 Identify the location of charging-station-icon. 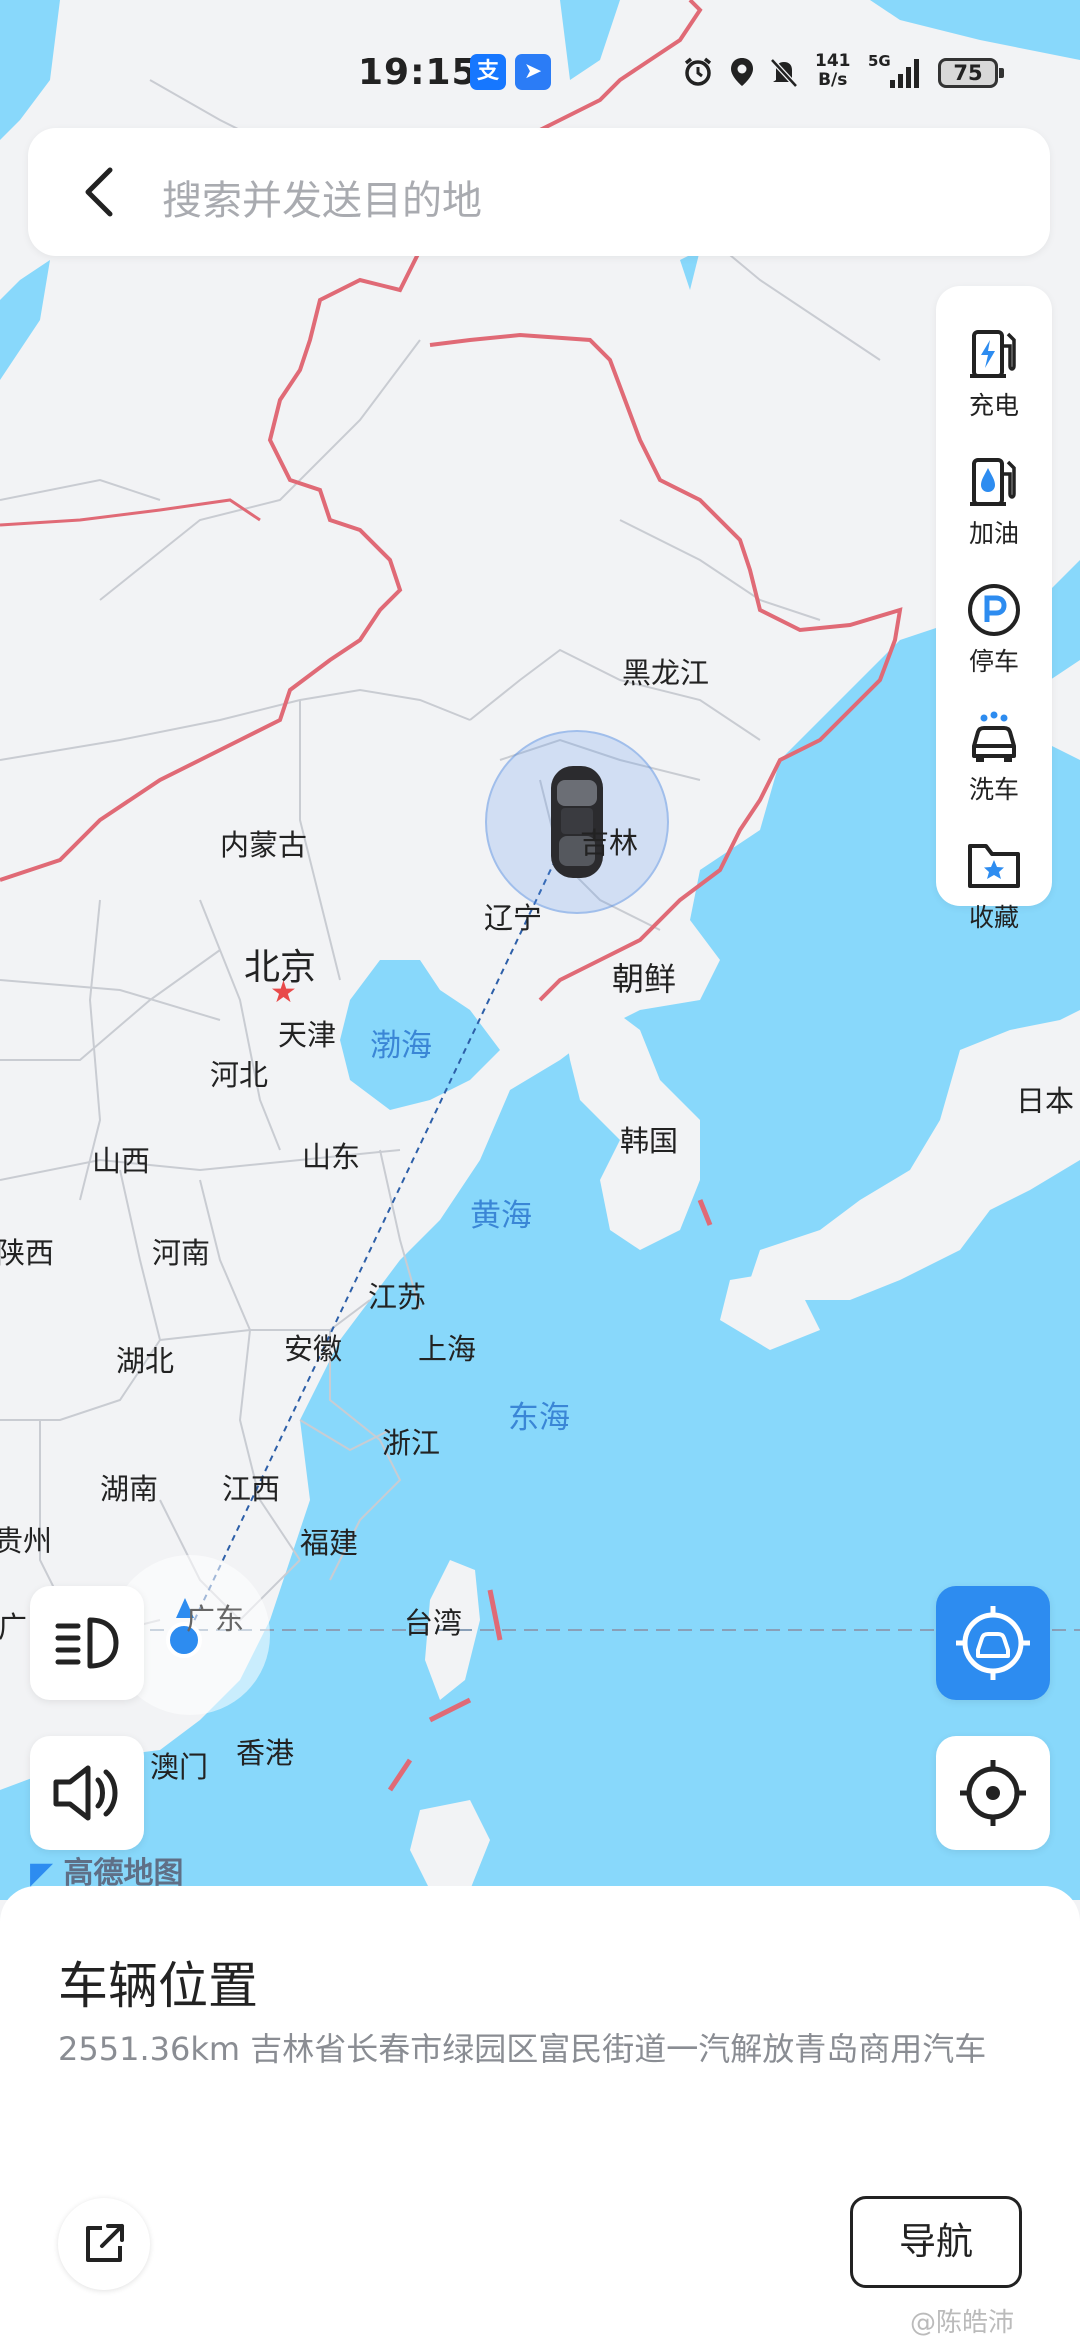
(993, 354).